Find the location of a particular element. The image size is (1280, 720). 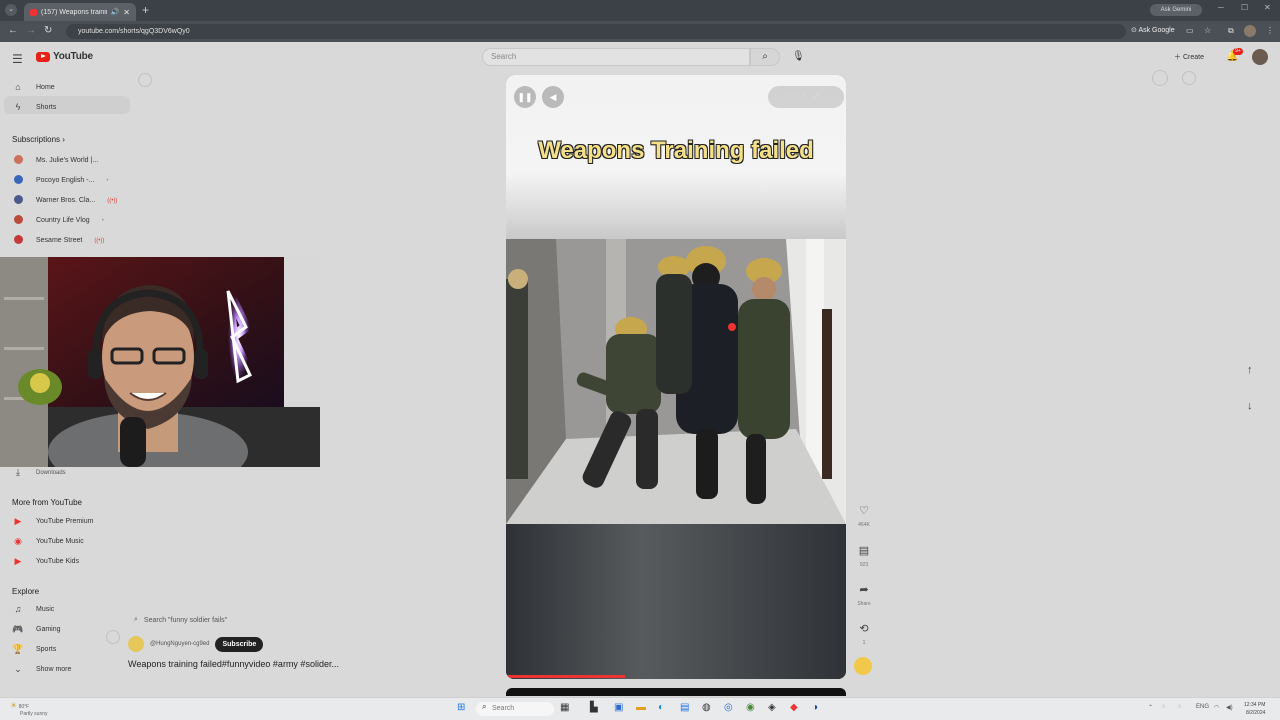

task-view-icon: ▙ is located at coordinates (594, 707).